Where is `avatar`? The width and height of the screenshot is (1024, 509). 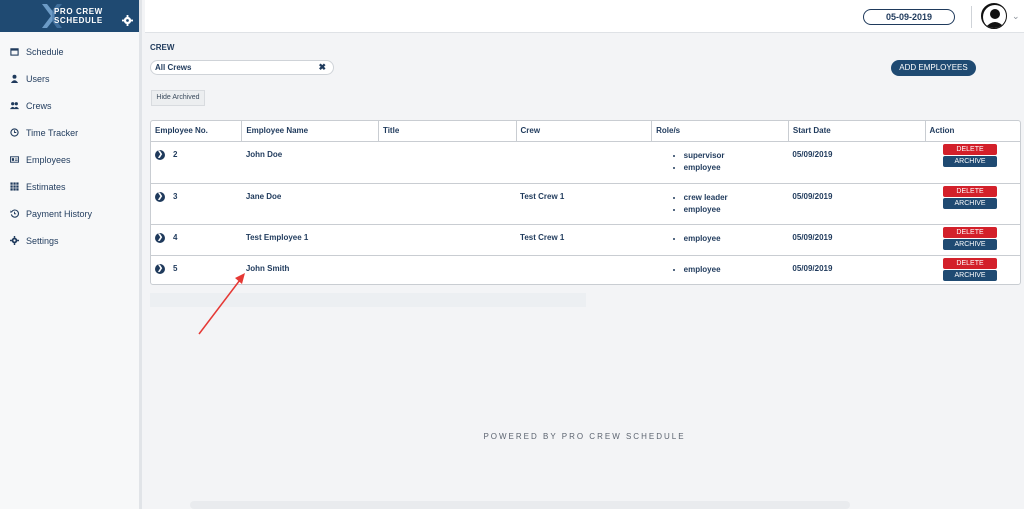
avatar is located at coordinates (994, 16).